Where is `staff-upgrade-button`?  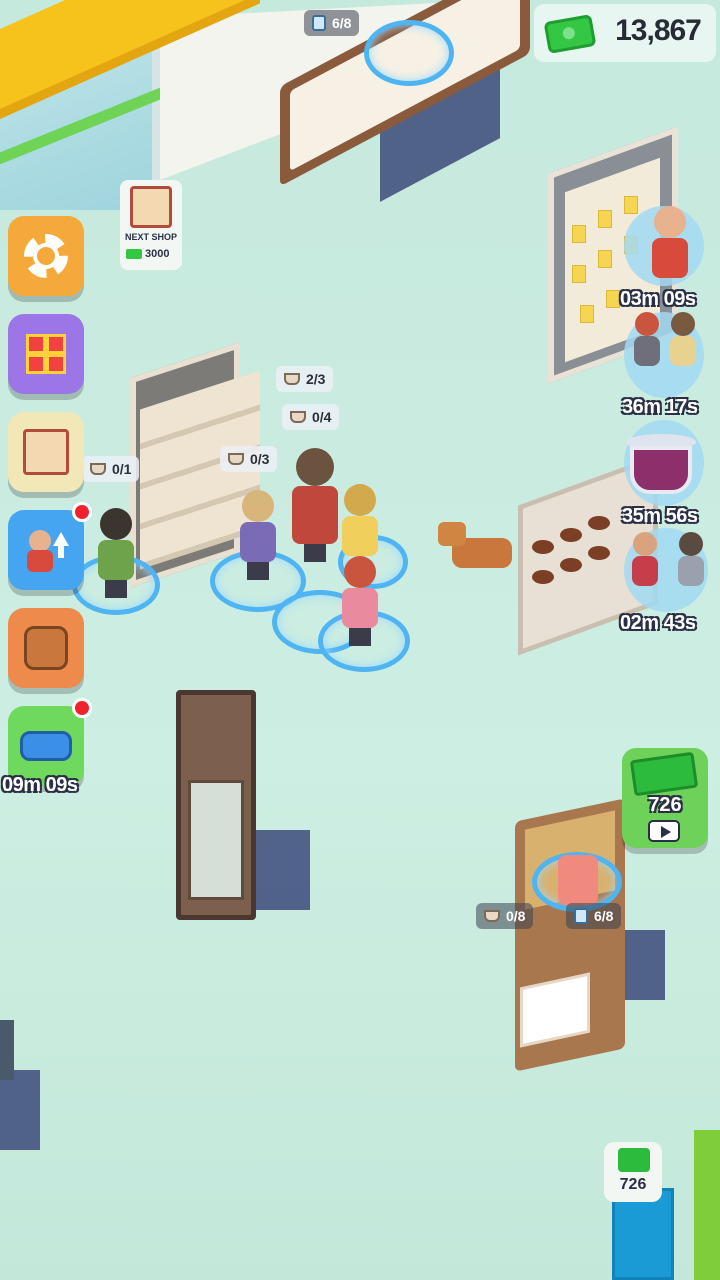 staff-upgrade-button is located at coordinates (46, 550).